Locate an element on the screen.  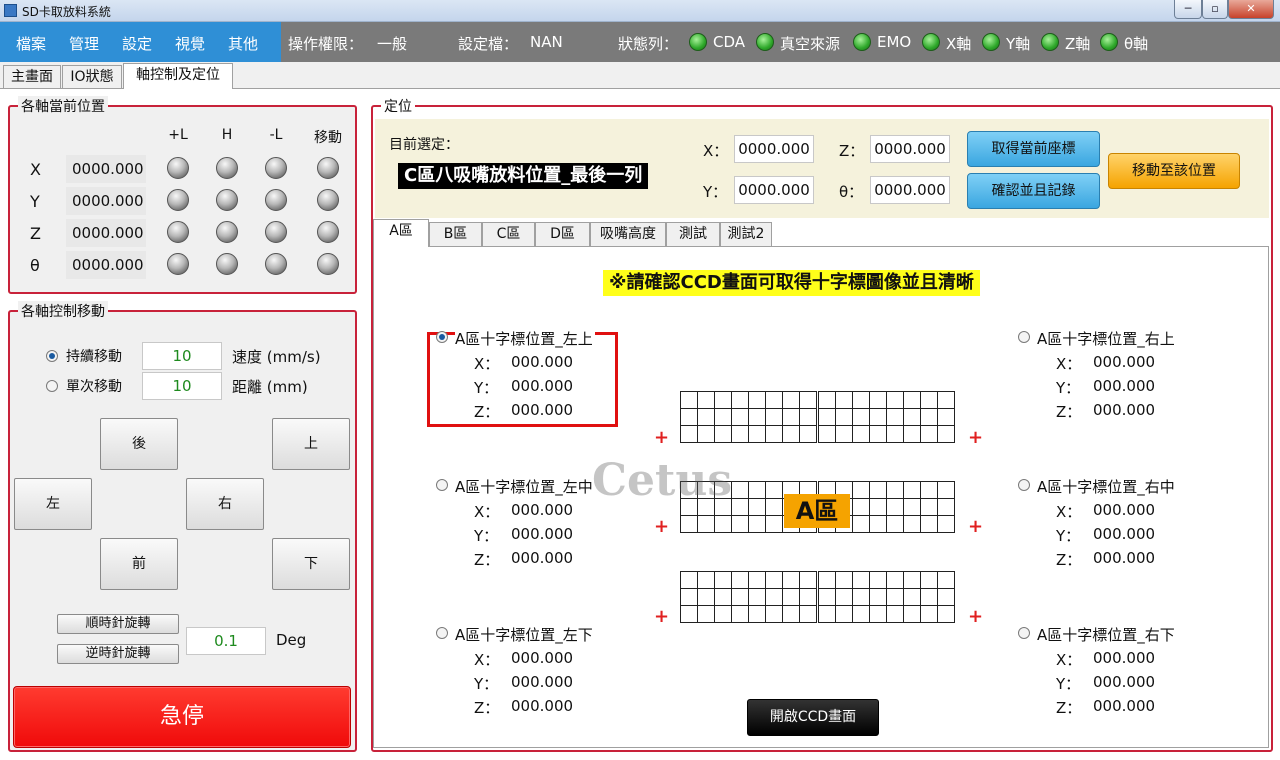
confirm-record-button: 確認並且記錄 is located at coordinates (1033, 191).